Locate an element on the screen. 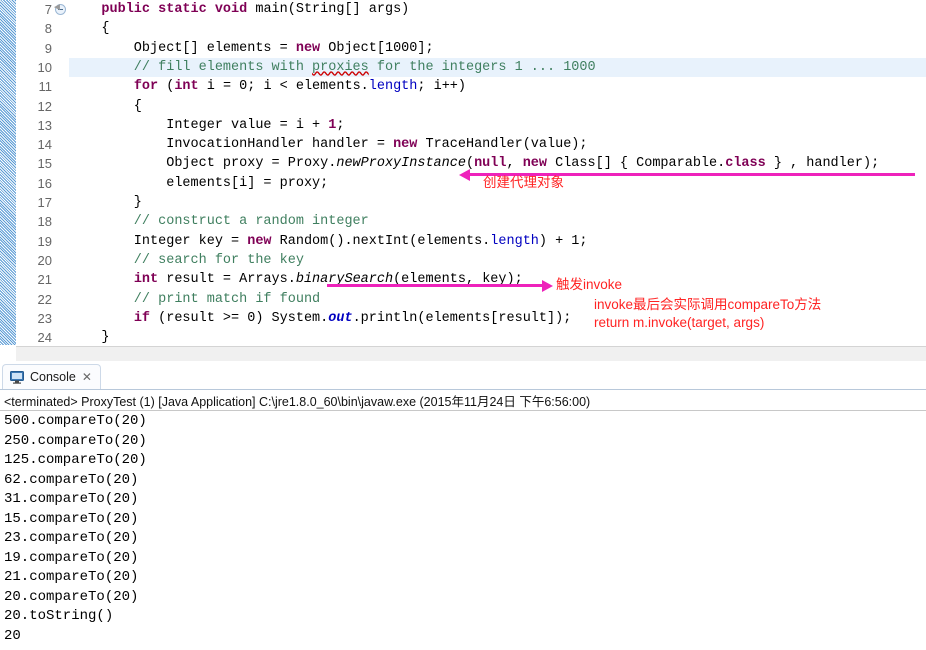  code-token: .println(elements[result]); is located at coordinates (462, 318).